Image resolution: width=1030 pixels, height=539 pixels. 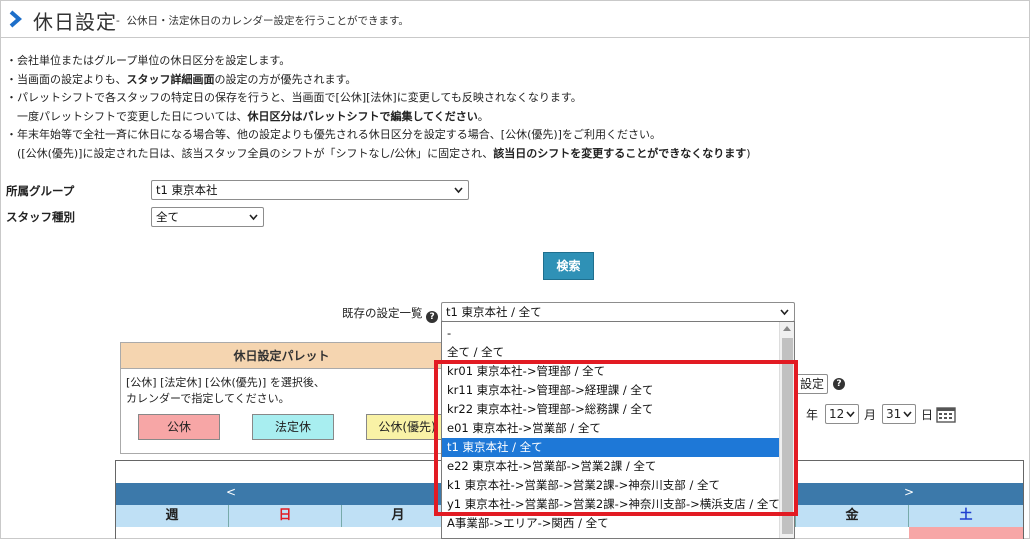 What do you see at coordinates (966, 515) in the screenshot?
I see `day-header-sat: 土` at bounding box center [966, 515].